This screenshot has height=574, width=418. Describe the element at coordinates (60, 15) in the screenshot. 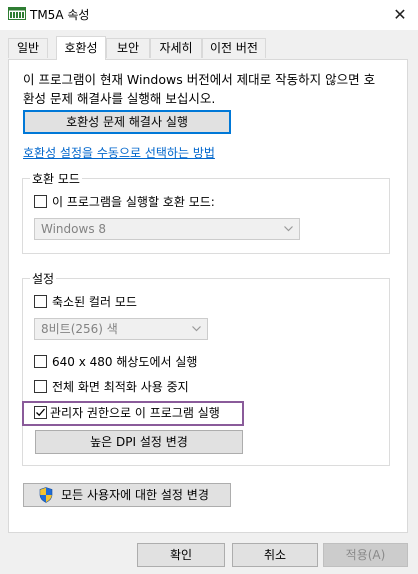

I see `window-title: TM5A 속성` at that location.